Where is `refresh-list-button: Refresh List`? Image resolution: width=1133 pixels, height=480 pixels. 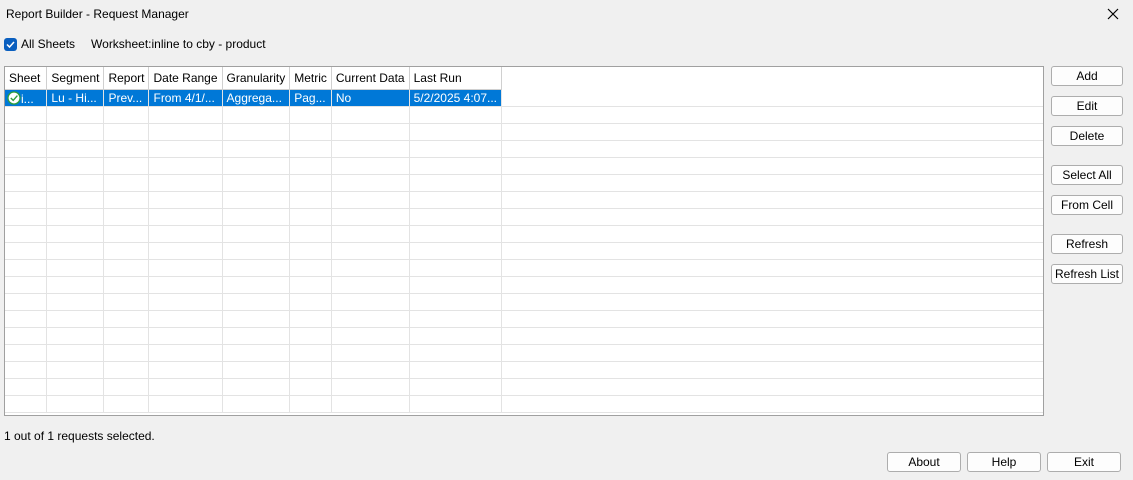
refresh-list-button: Refresh List is located at coordinates (1087, 274).